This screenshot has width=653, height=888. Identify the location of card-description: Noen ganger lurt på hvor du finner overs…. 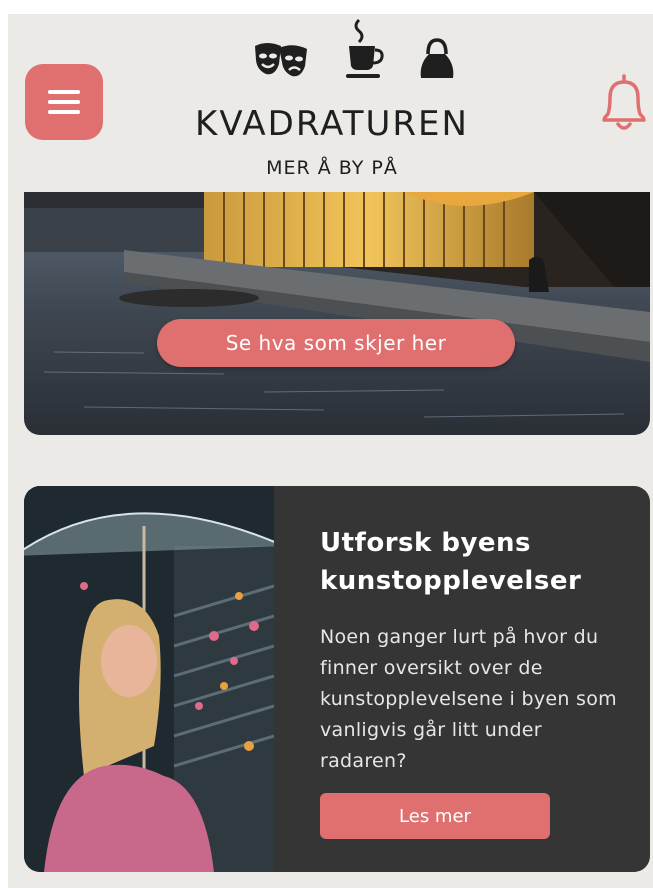
(468, 699).